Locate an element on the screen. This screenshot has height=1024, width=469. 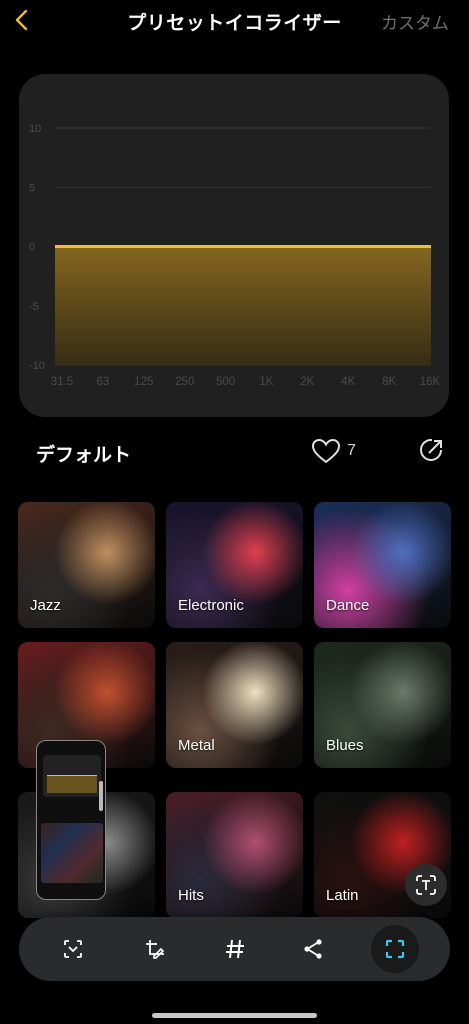
x-tick-label: 16K is located at coordinates (430, 382).